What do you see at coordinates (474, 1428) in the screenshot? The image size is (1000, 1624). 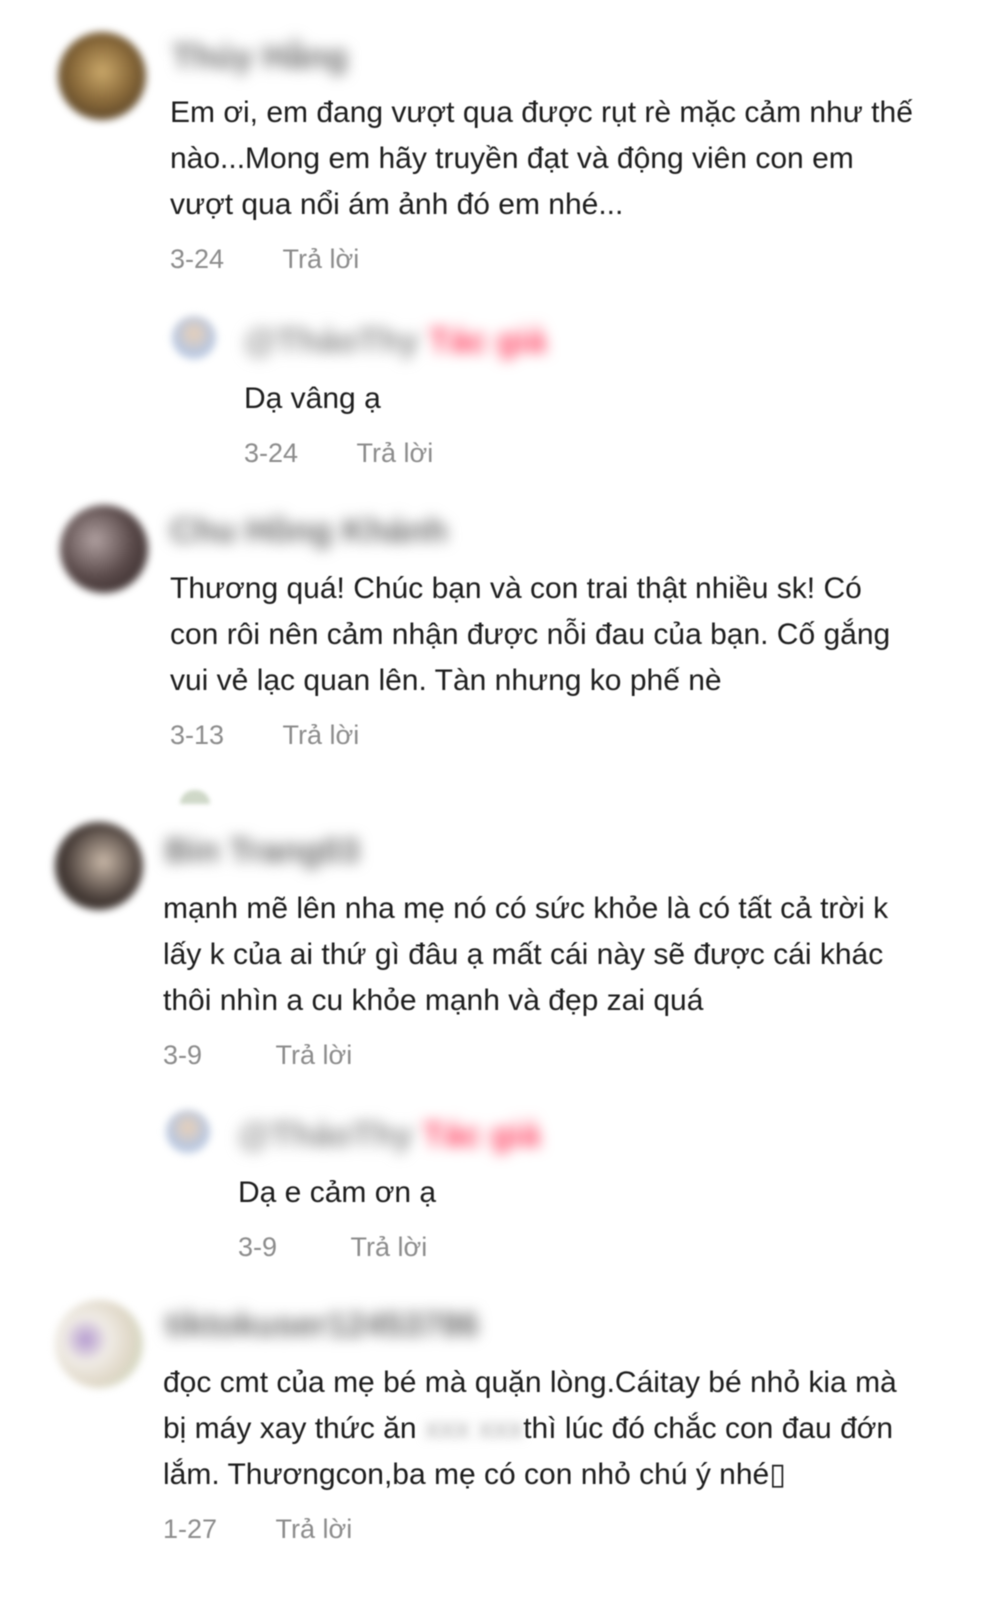 I see `blurred-text: xxx xxx` at bounding box center [474, 1428].